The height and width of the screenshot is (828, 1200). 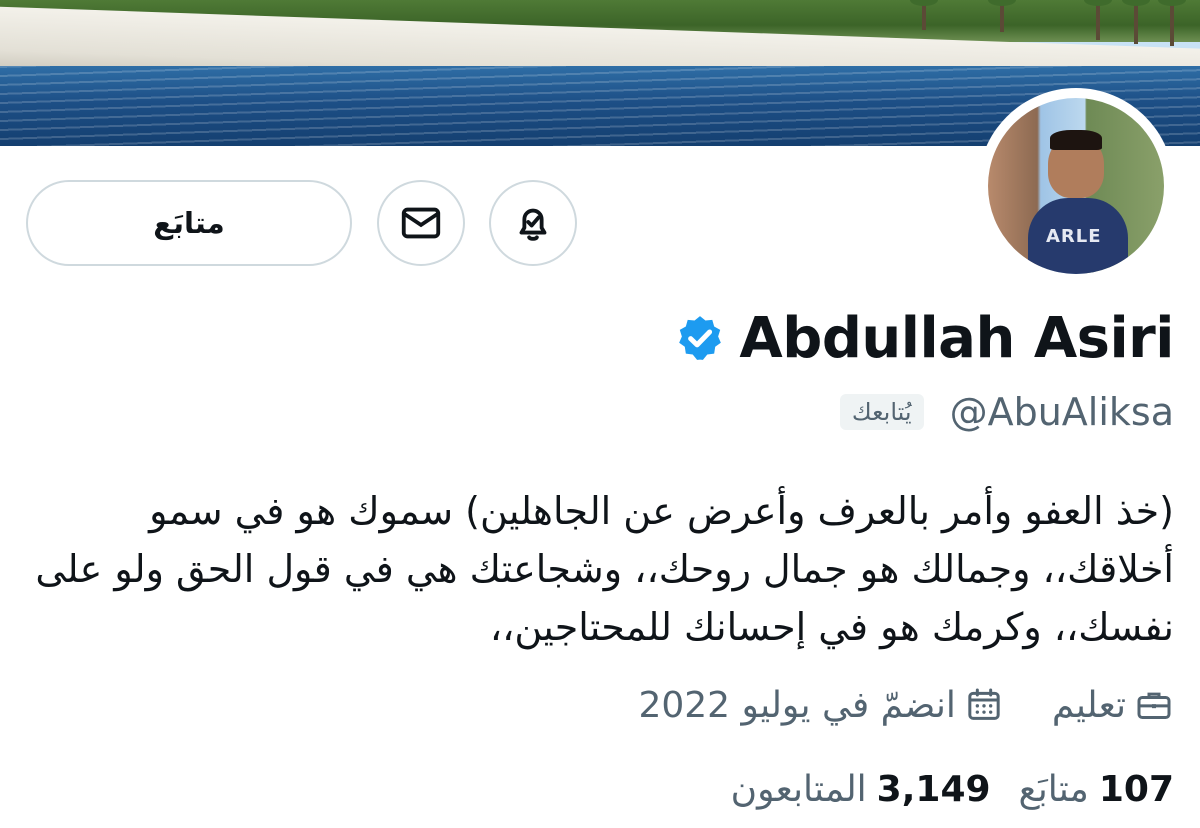 I want to click on briefcase-icon, so click(x=1154, y=705).